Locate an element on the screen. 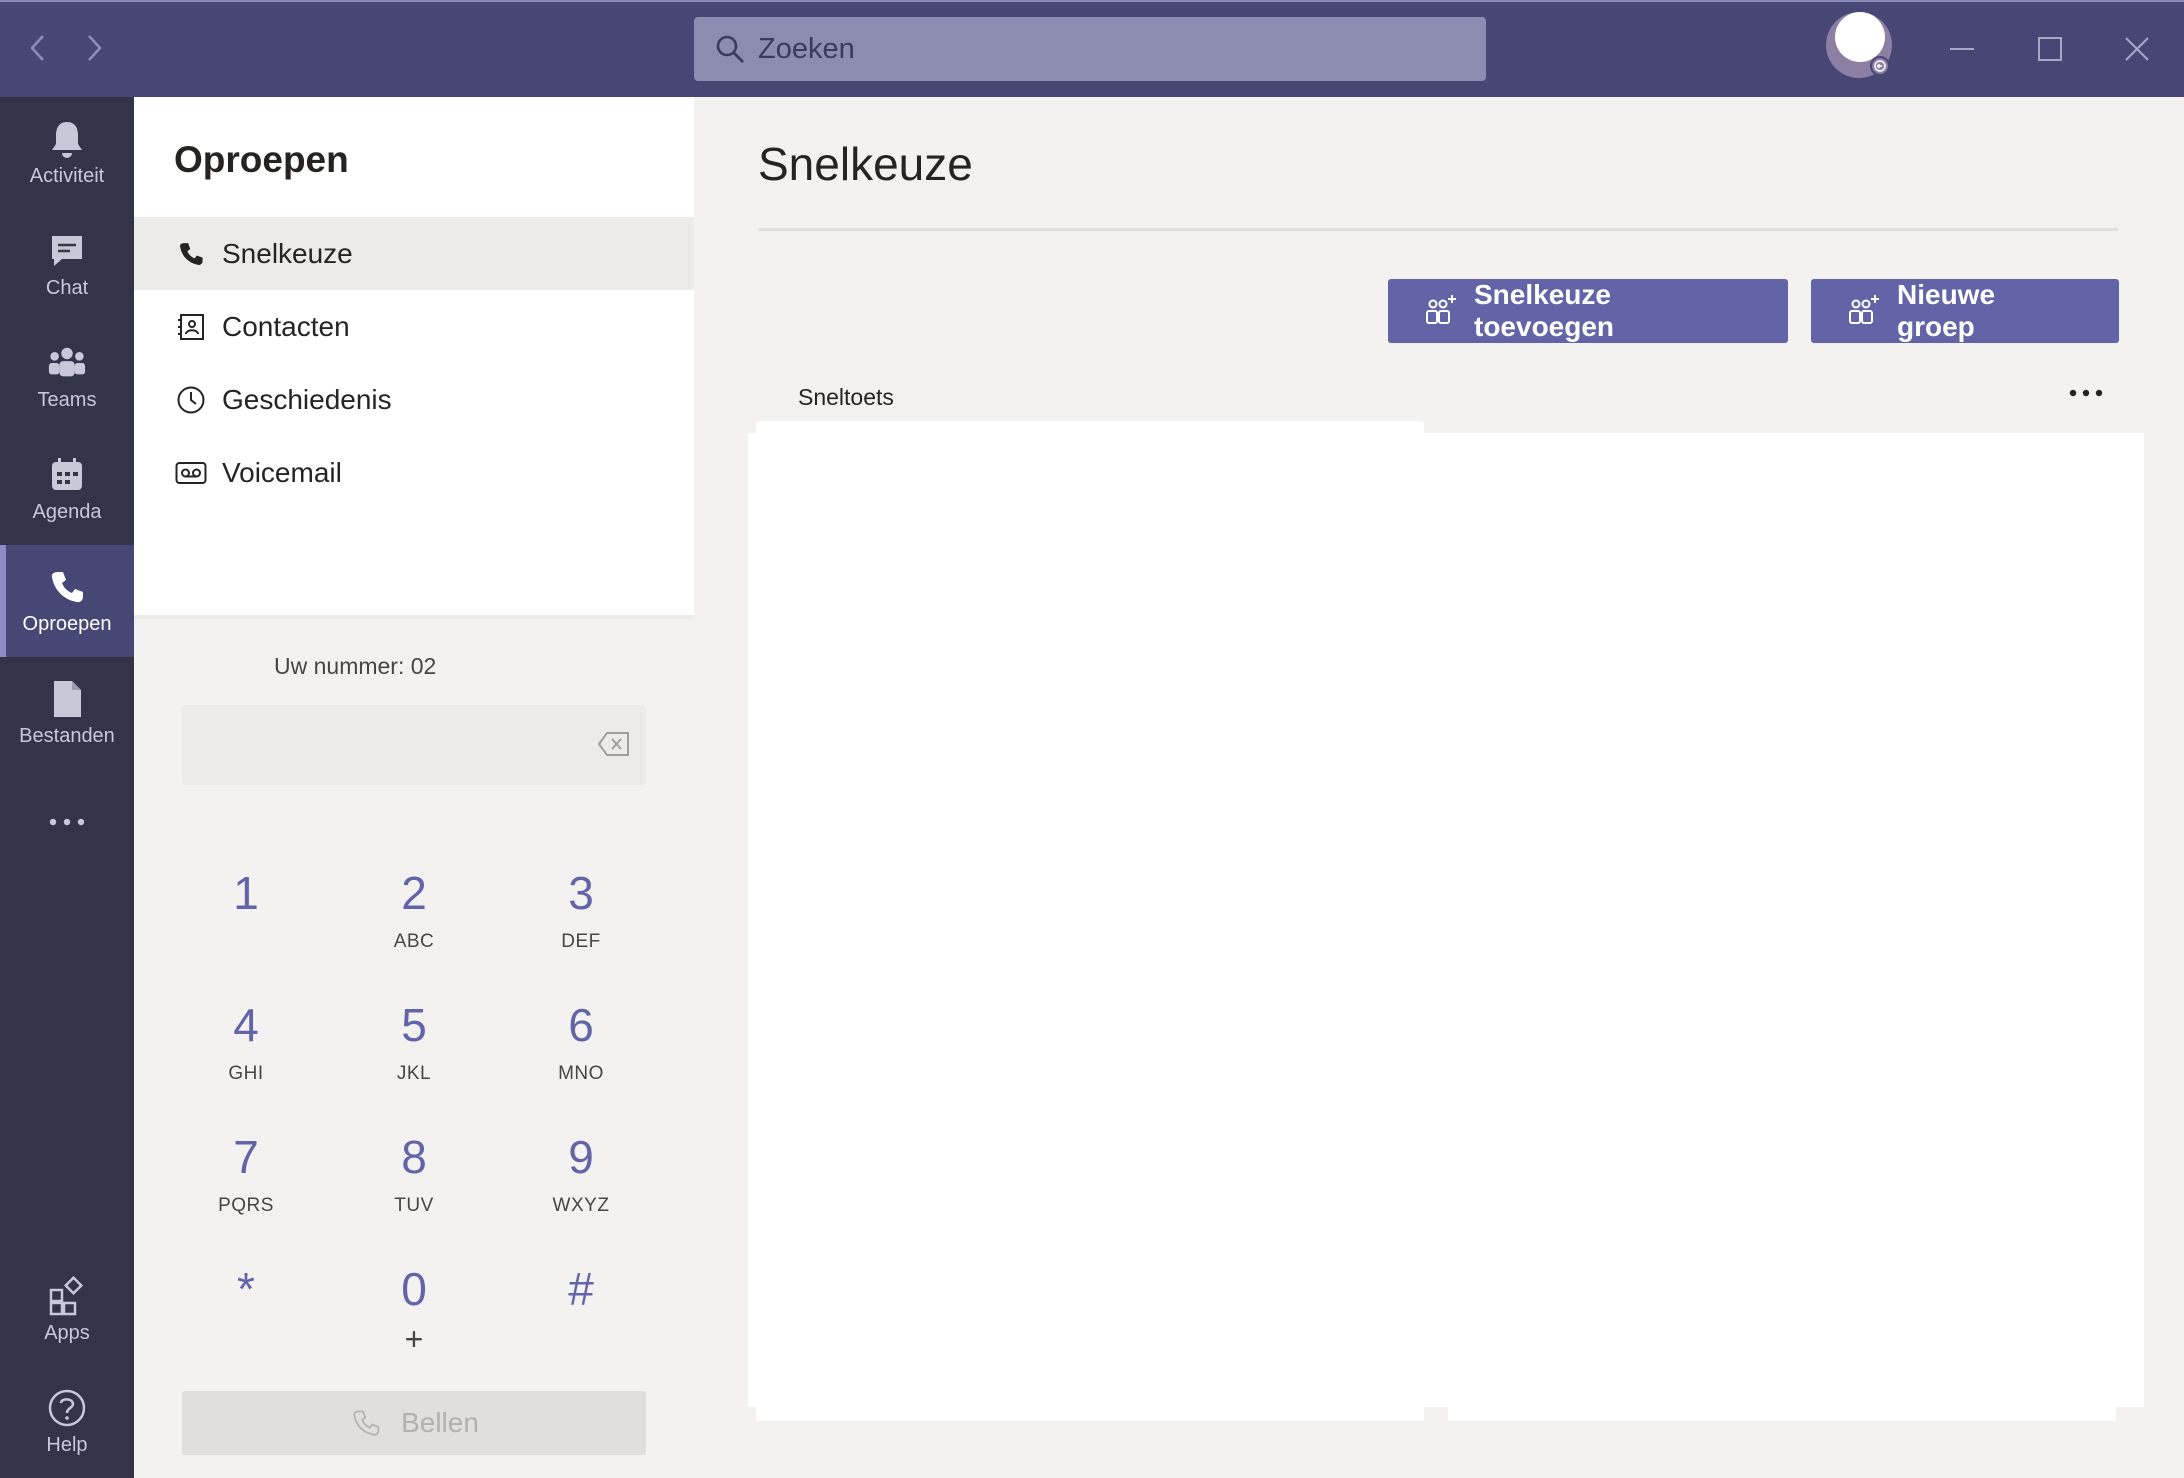 Image resolution: width=2184 pixels, height=1478 pixels. new-group-label: Nieuwe groep is located at coordinates (1946, 310).